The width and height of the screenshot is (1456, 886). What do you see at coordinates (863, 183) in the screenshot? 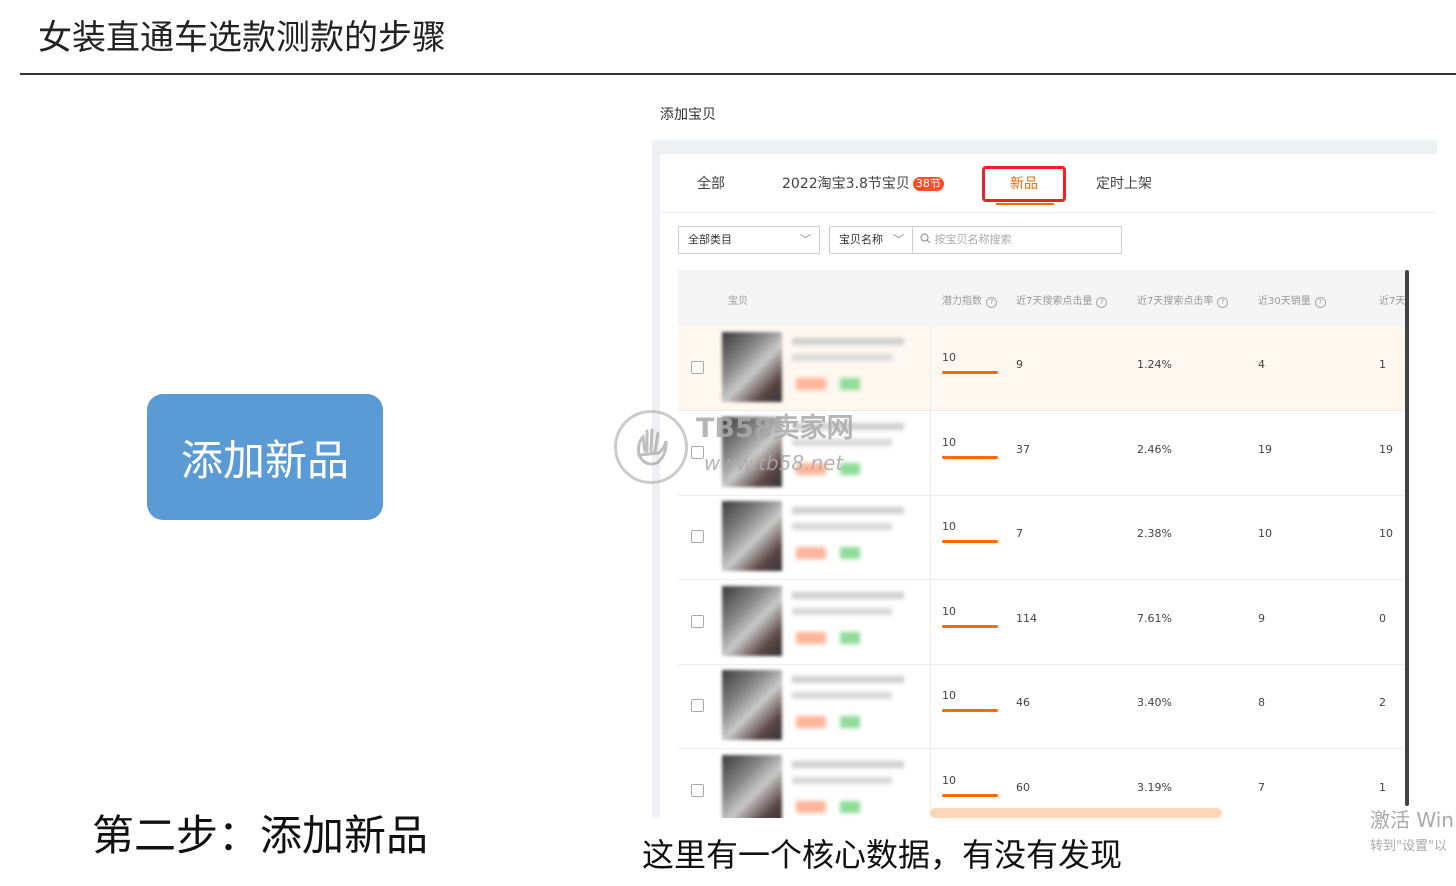
I see `tab-38-festival: 2022淘宝3.8节宝贝 38节` at bounding box center [863, 183].